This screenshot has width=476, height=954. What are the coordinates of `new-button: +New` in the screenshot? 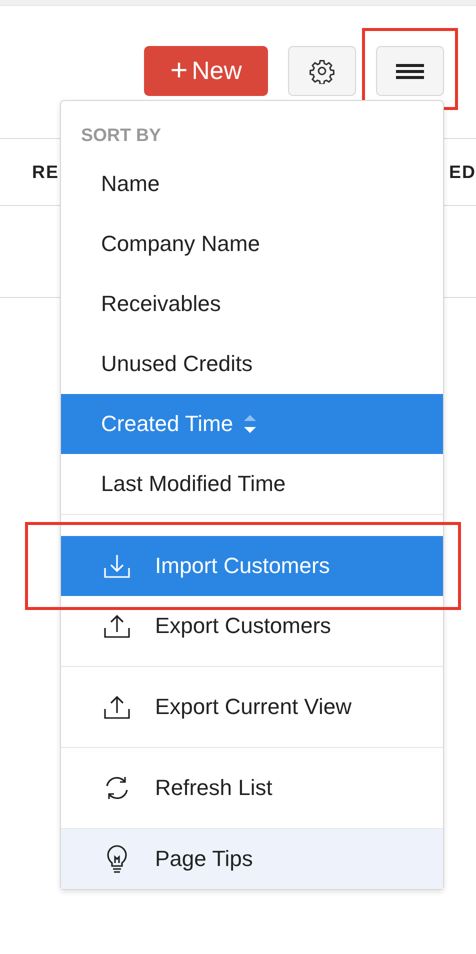 It's located at (206, 71).